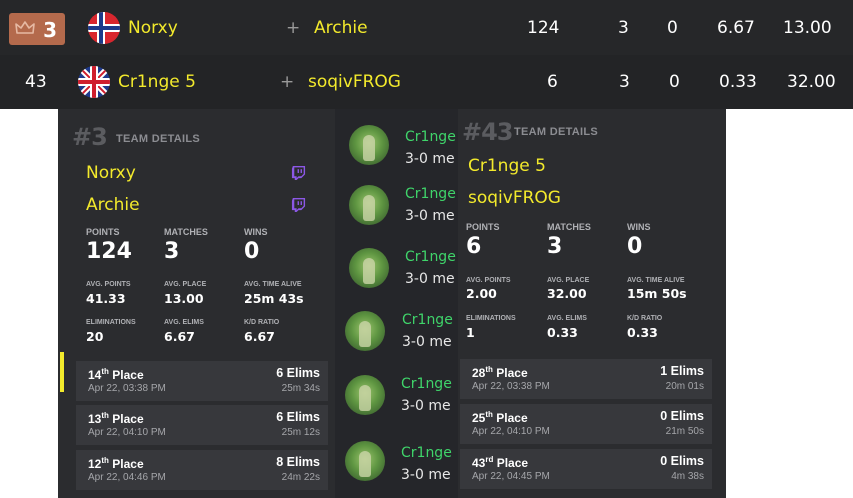 The image size is (853, 498). What do you see at coordinates (179, 336) in the screenshot?
I see `avg-elims-stat: 6.67` at bounding box center [179, 336].